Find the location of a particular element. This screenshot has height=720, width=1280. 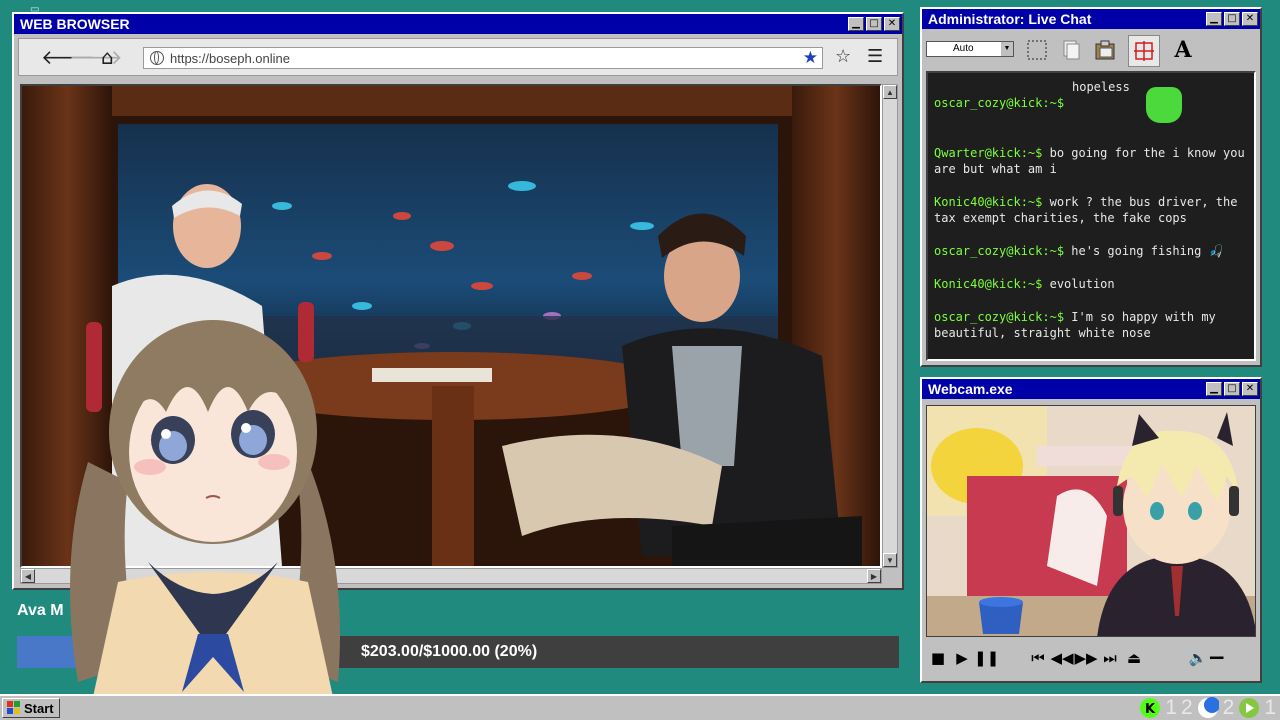

chat-message: Konic40@kick:~$ evolution is located at coordinates (1091, 284).